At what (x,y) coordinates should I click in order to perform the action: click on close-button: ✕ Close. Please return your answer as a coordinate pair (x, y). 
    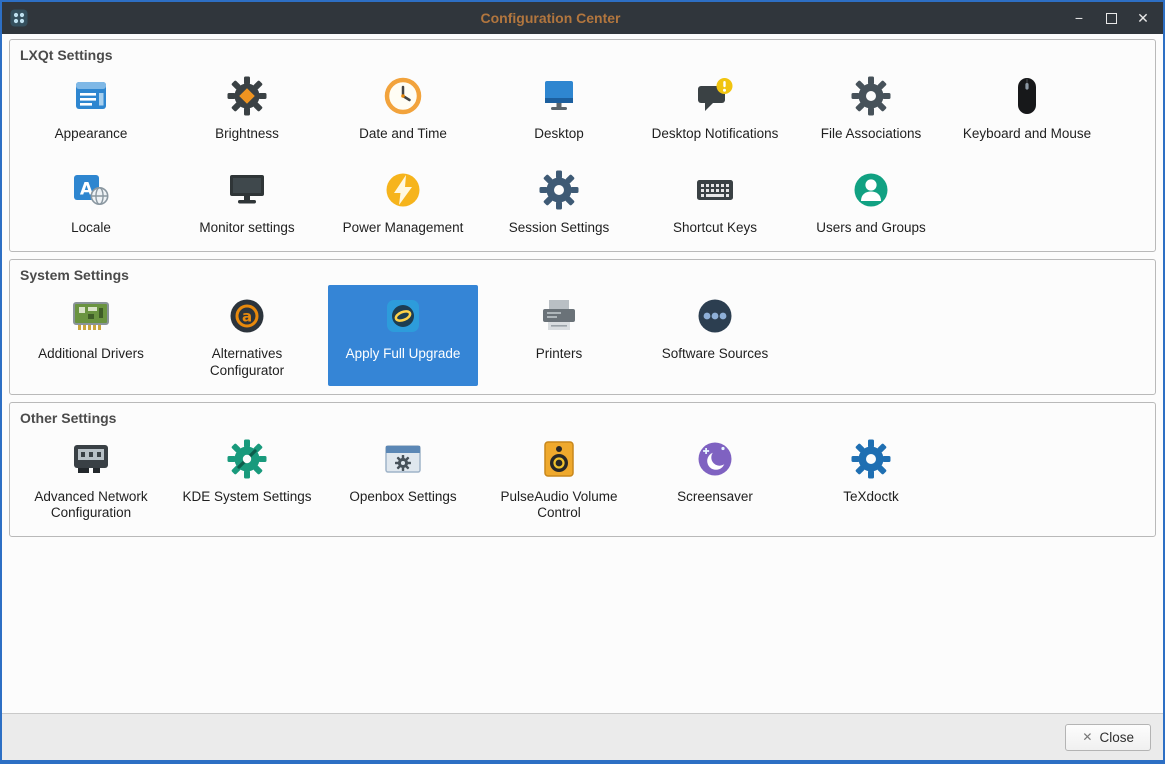
    Looking at the image, I should click on (1108, 737).